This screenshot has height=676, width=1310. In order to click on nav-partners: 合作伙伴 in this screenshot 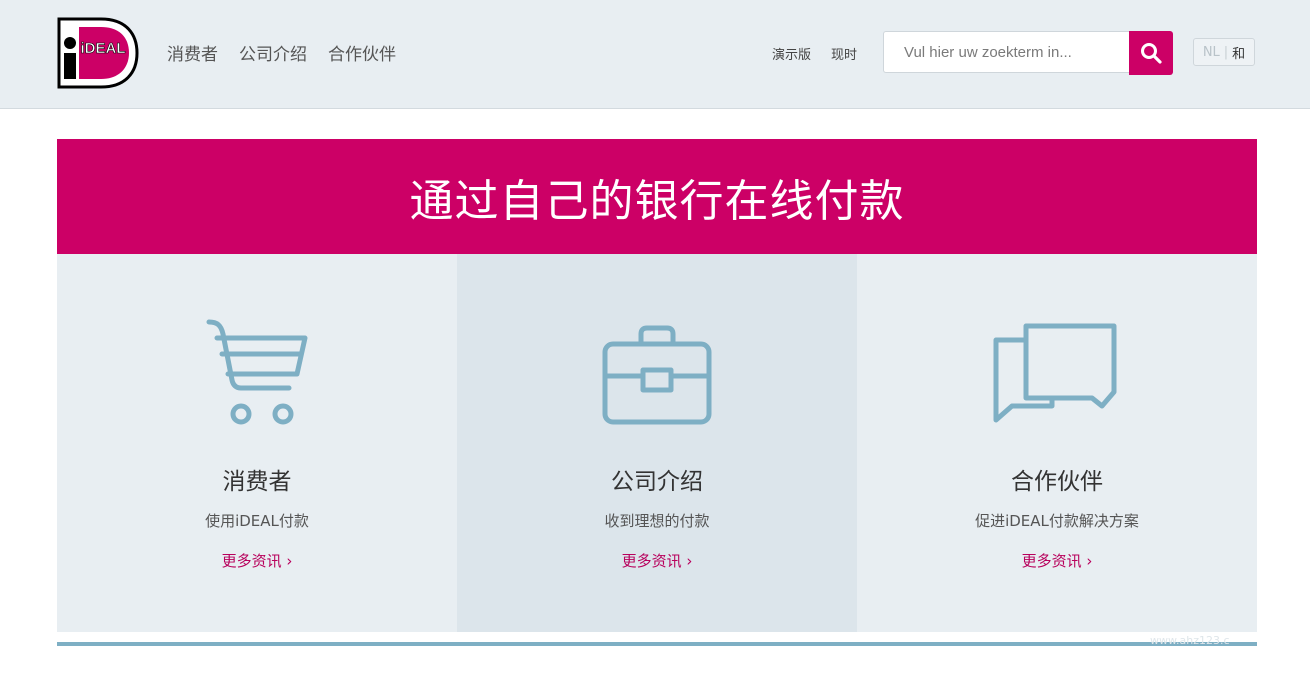, I will do `click(362, 52)`.